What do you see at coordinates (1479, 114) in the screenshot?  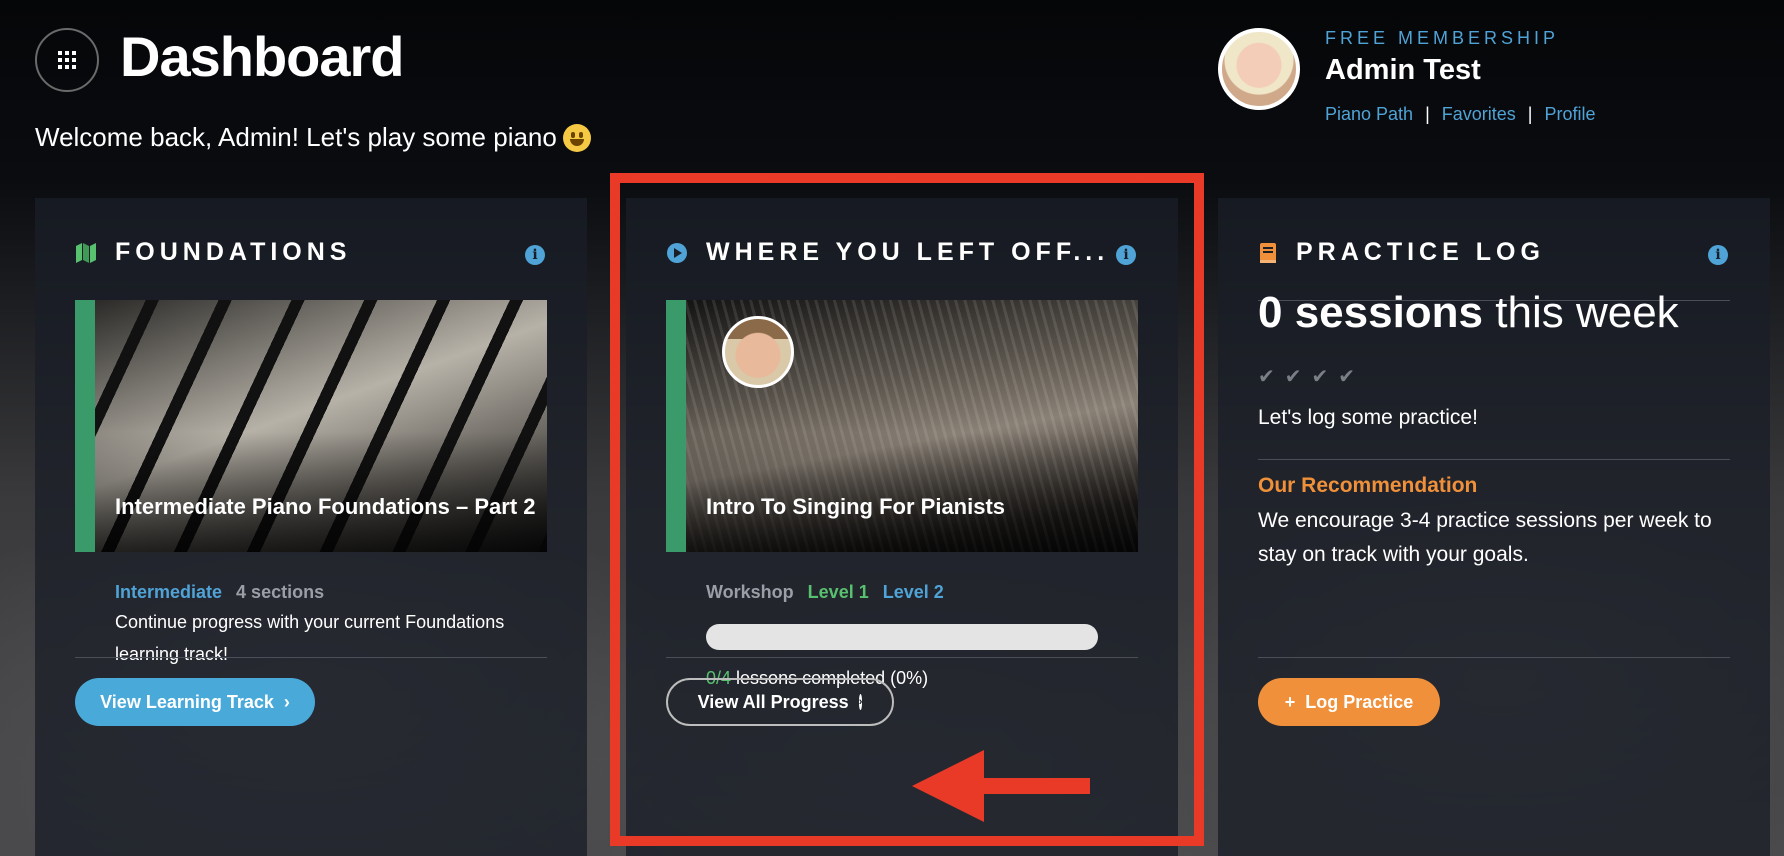 I see `link-favorites: Favorites` at bounding box center [1479, 114].